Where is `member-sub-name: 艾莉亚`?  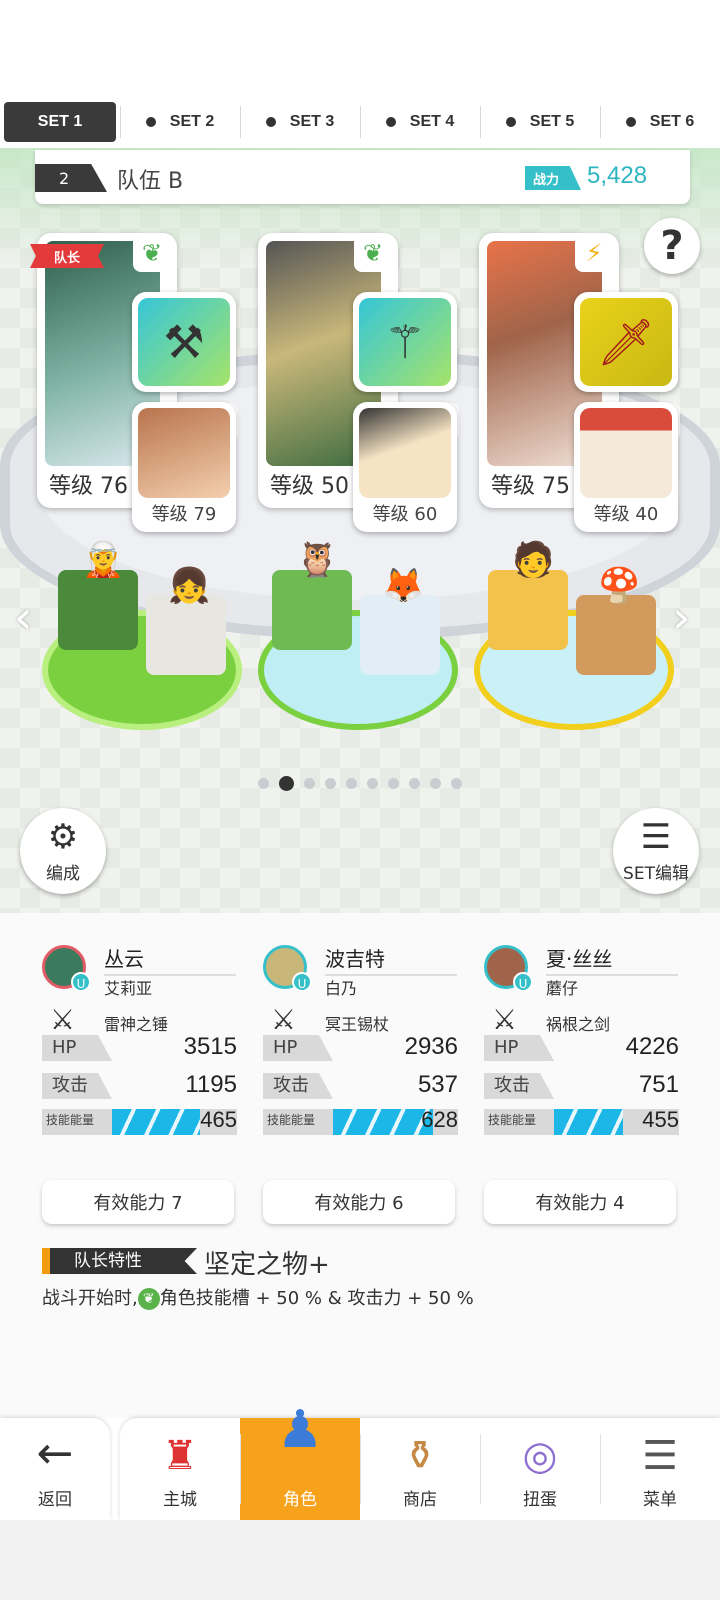 member-sub-name: 艾莉亚 is located at coordinates (128, 988).